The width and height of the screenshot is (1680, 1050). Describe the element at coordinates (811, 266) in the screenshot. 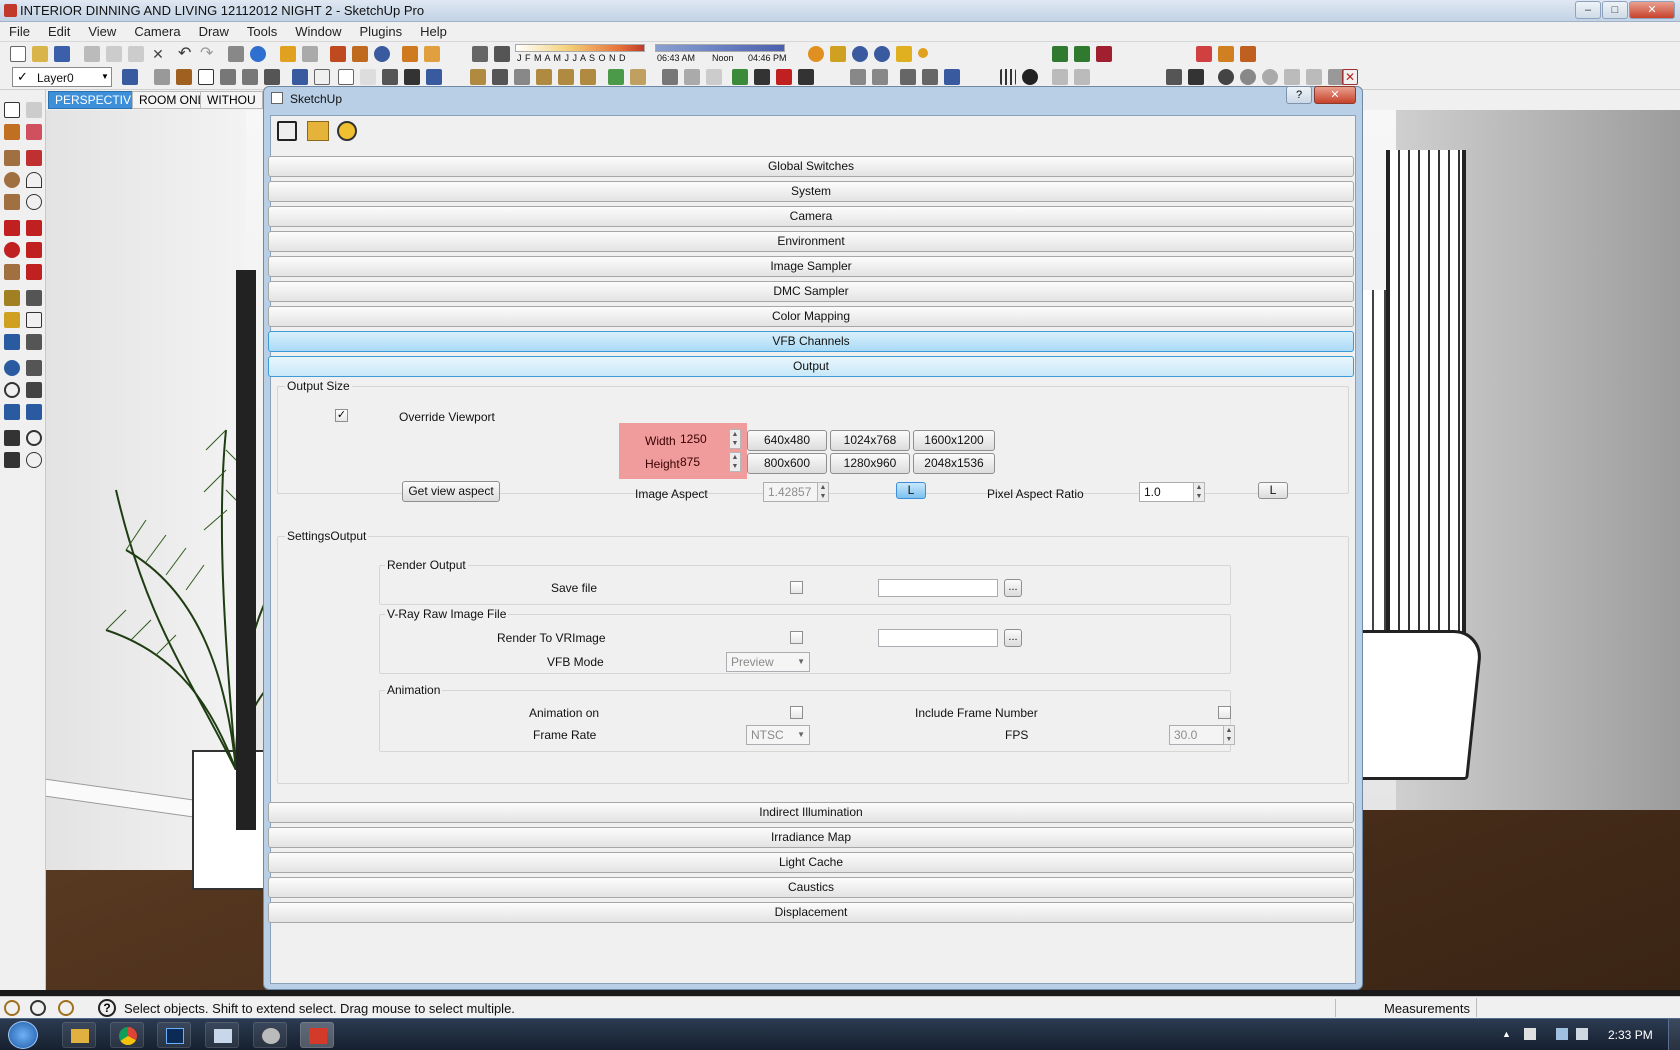

I see `section-image-sampler: Image Sampler` at that location.